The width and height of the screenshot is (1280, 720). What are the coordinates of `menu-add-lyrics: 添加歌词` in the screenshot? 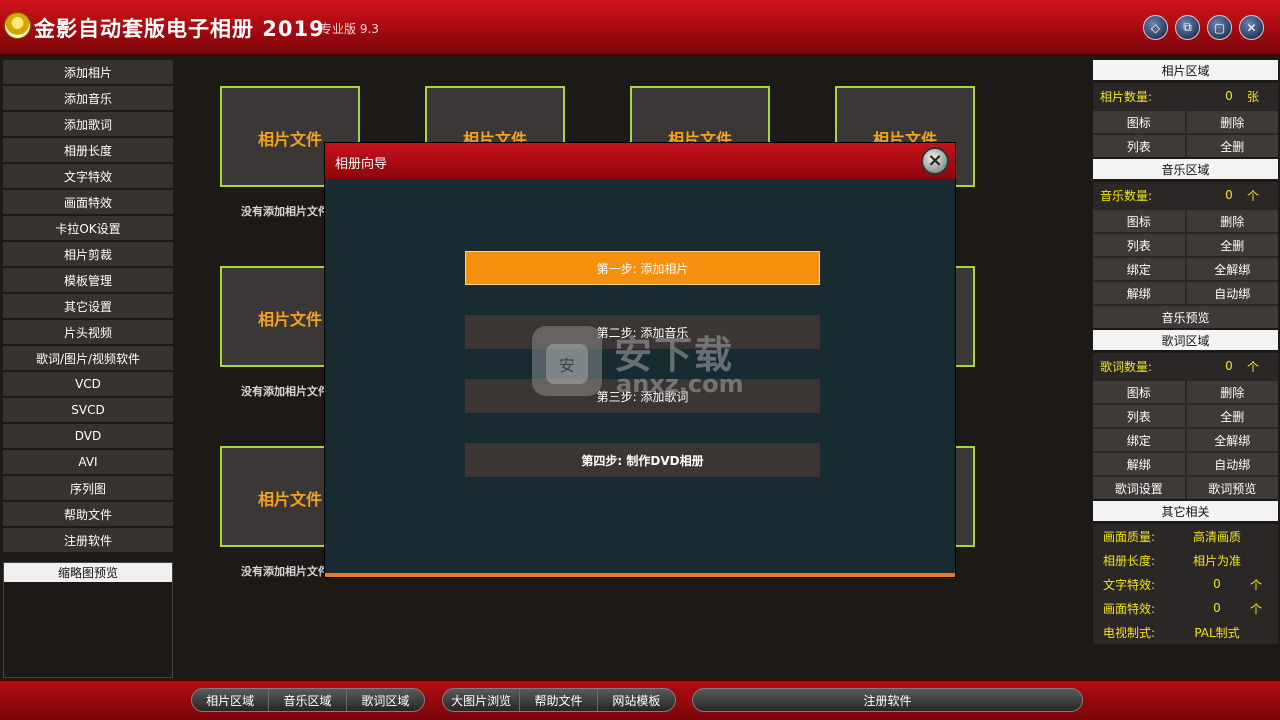 It's located at (88, 124).